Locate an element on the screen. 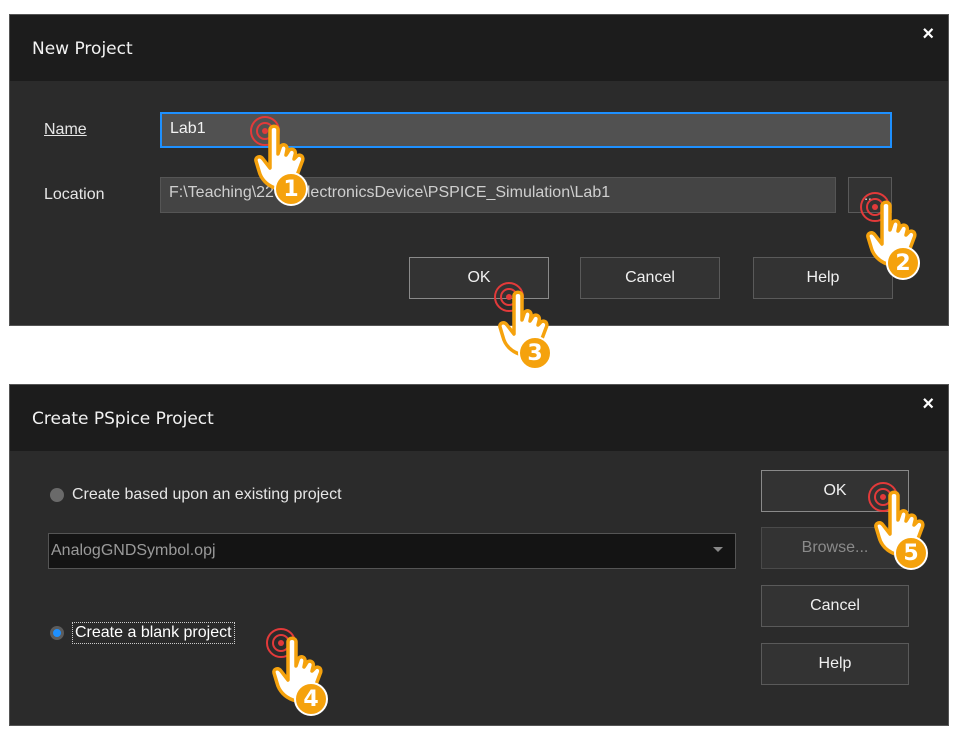  radio-blank-project: Create a blank project is located at coordinates (142, 633).